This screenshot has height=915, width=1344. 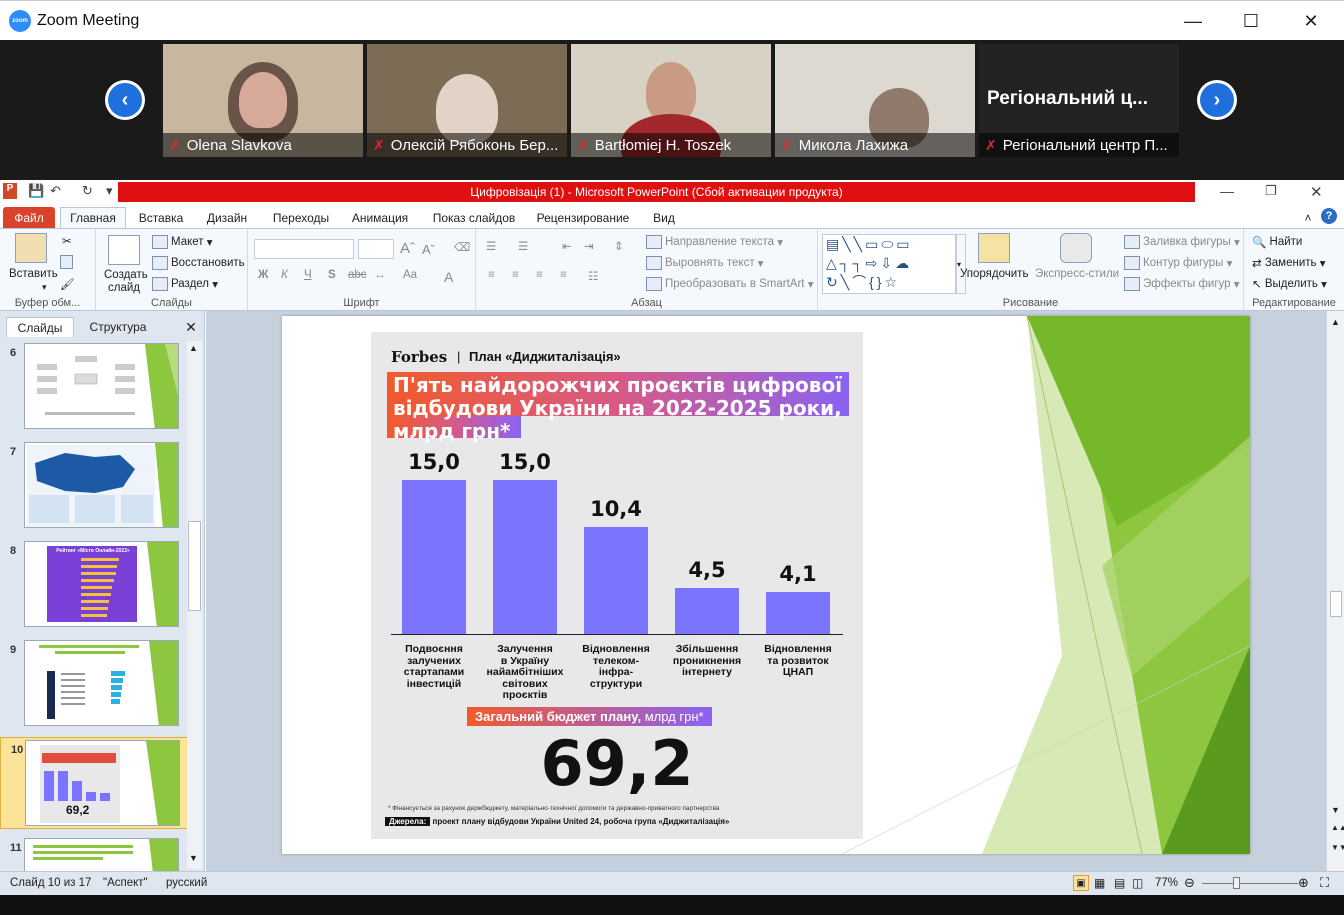 I want to click on text-direction-button: Направление текста ▾, so click(x=714, y=242).